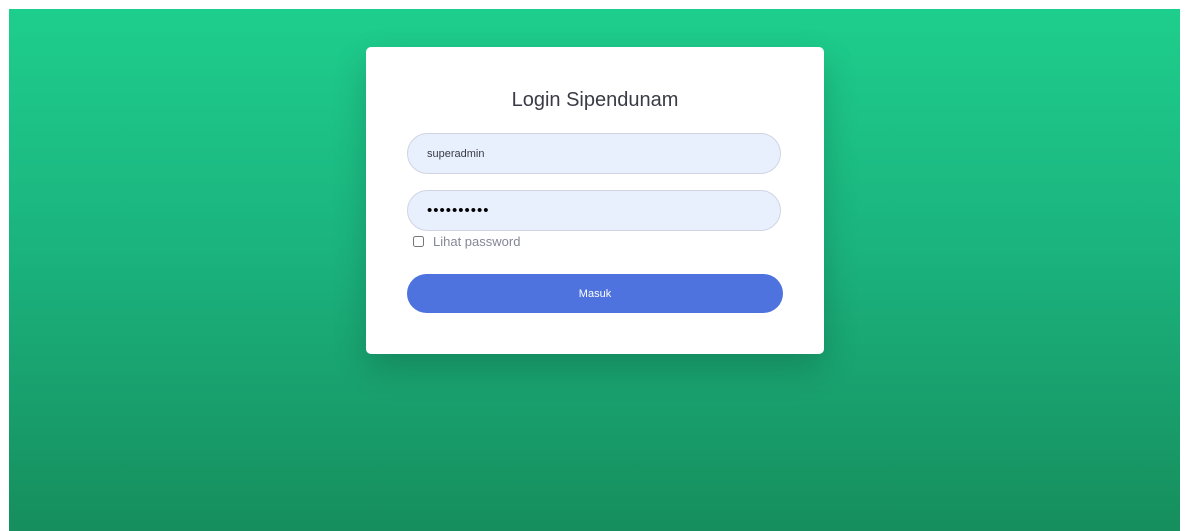  Describe the element at coordinates (418, 241) in the screenshot. I see `show-password-checkbox` at that location.